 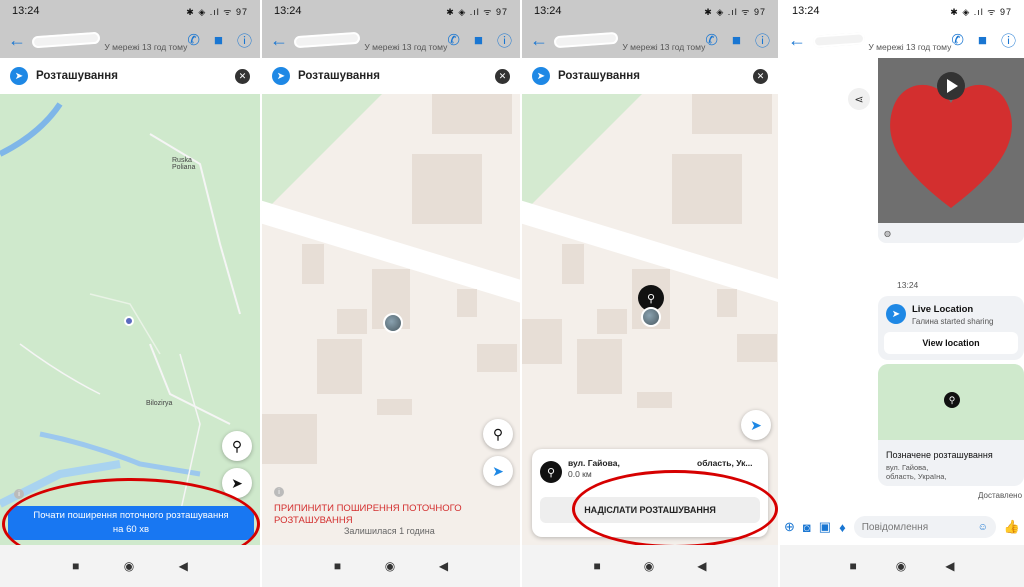 I want to click on red-annotation-circle, so click(x=675, y=509).